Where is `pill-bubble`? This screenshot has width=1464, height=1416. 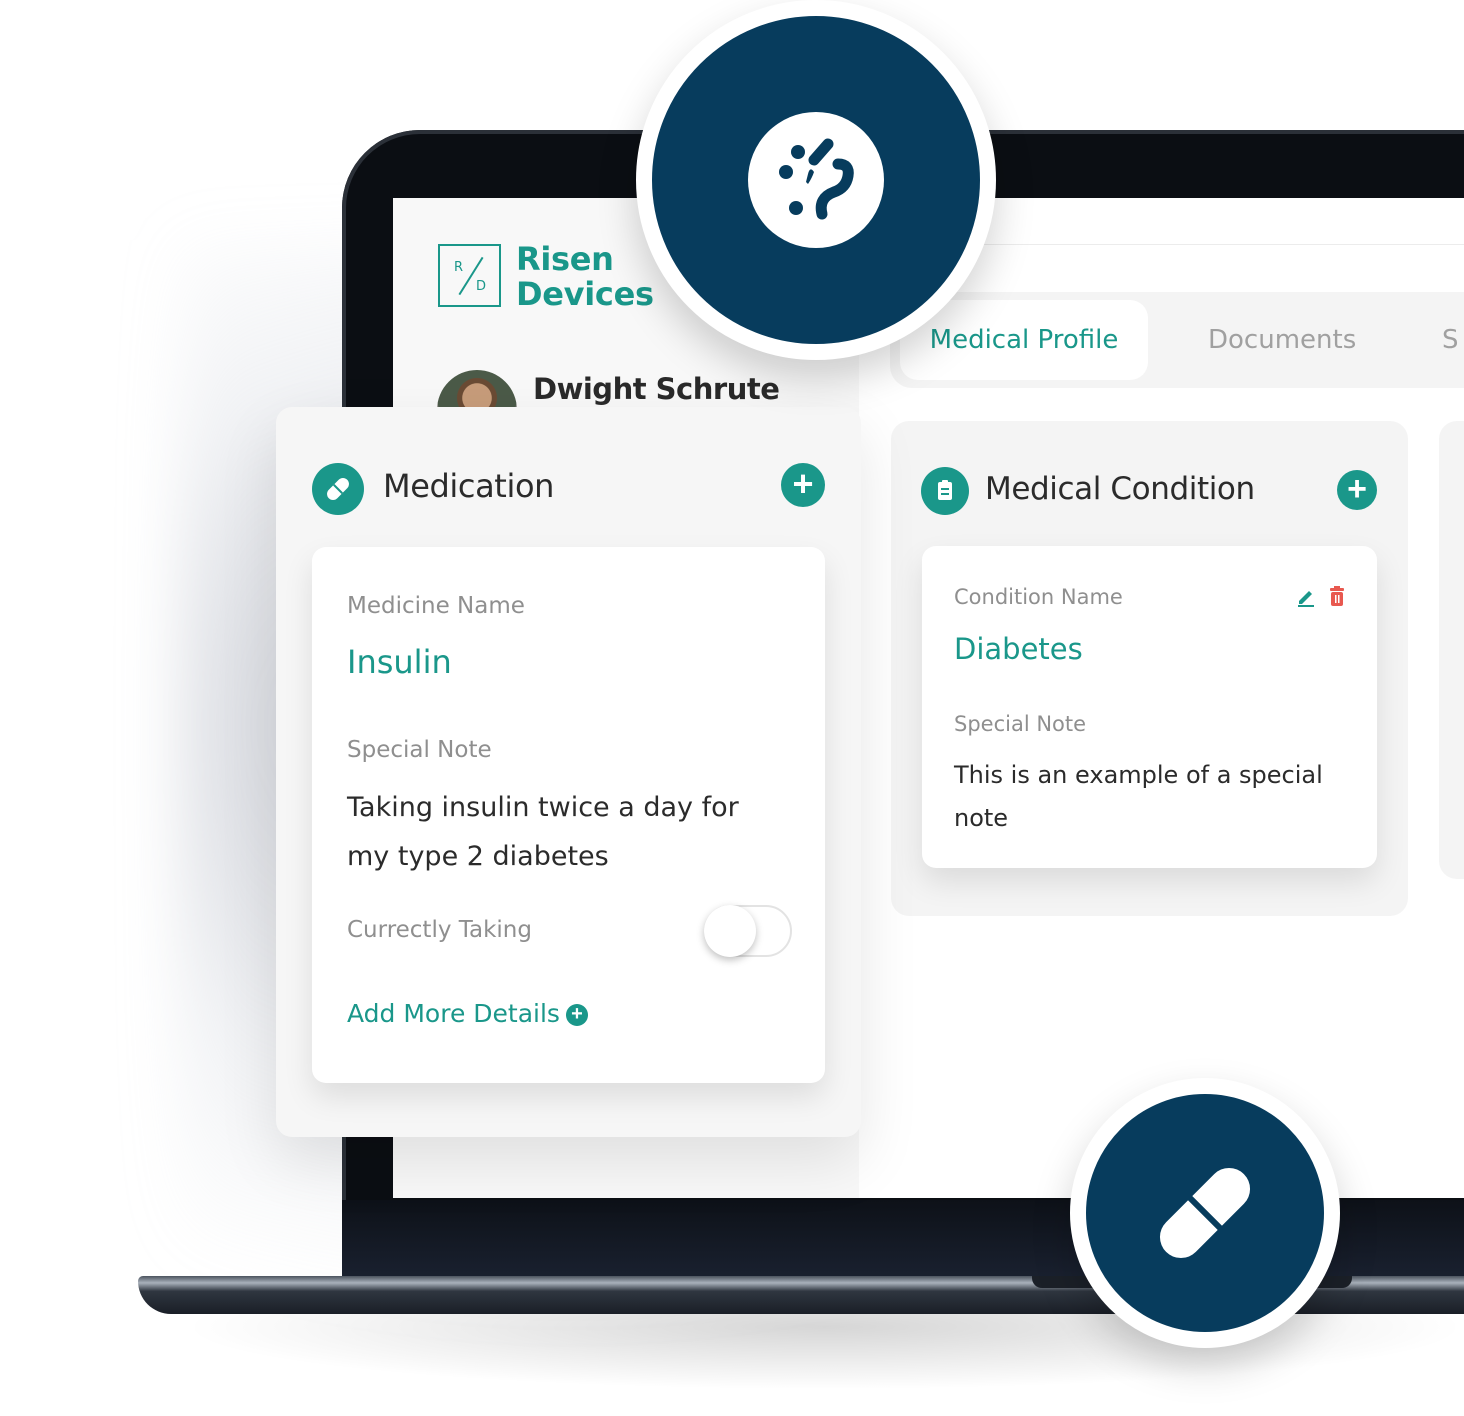 pill-bubble is located at coordinates (1205, 1213).